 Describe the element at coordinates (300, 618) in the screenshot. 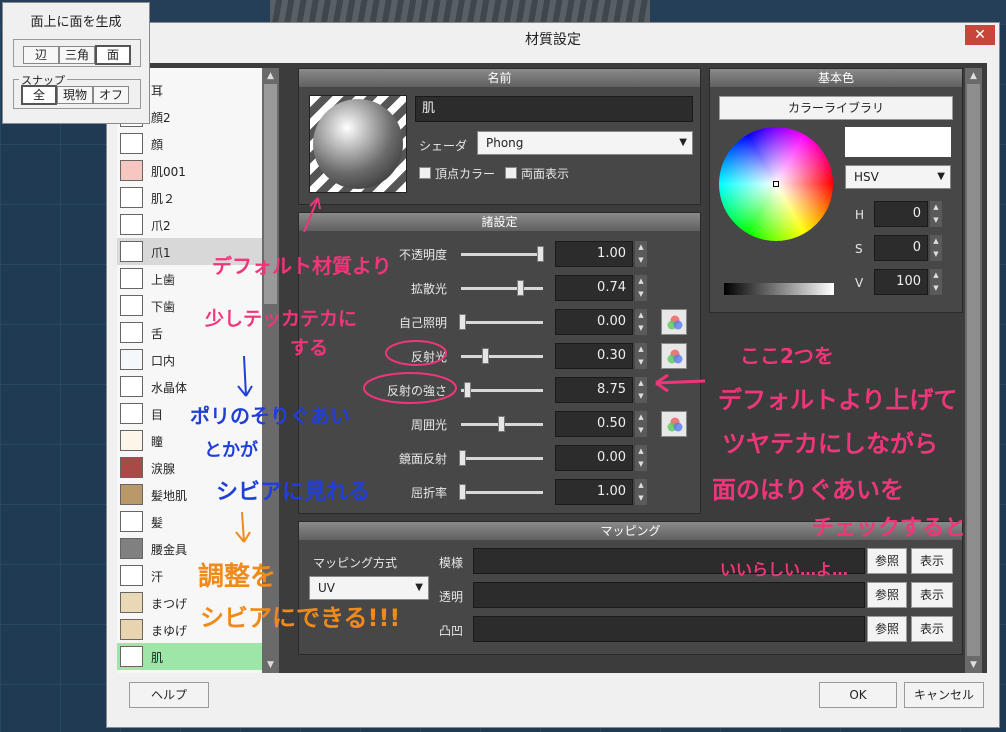

I see `annotation-precise: シビアにできる!!!` at that location.